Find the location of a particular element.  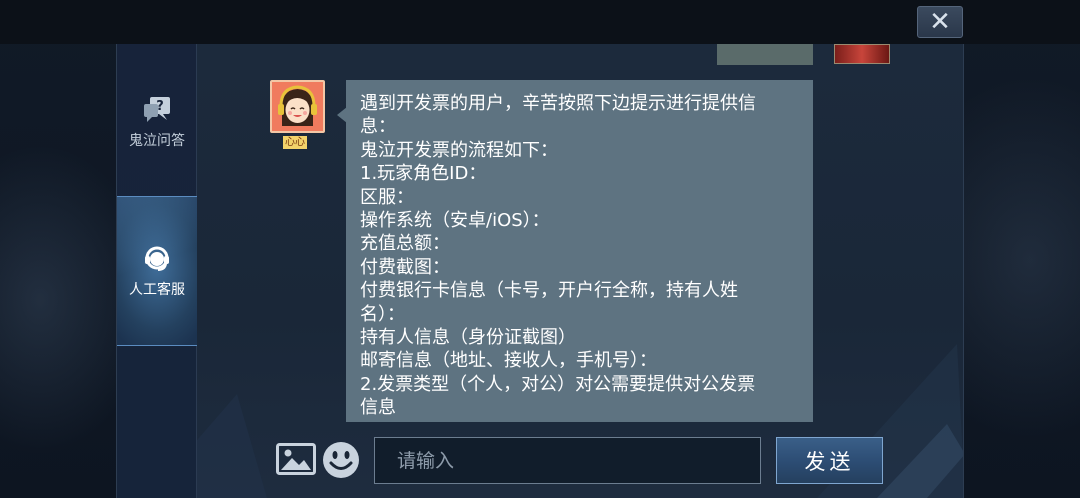

message-line: 1.玩家角色ID： is located at coordinates (423, 174).